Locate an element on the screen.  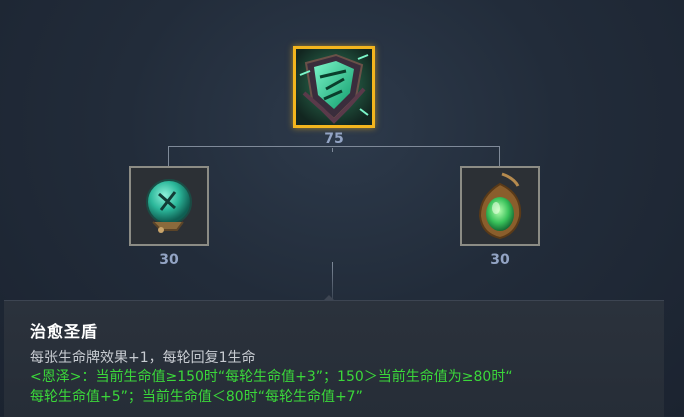
component-cost-left: 30 is located at coordinates (169, 260).